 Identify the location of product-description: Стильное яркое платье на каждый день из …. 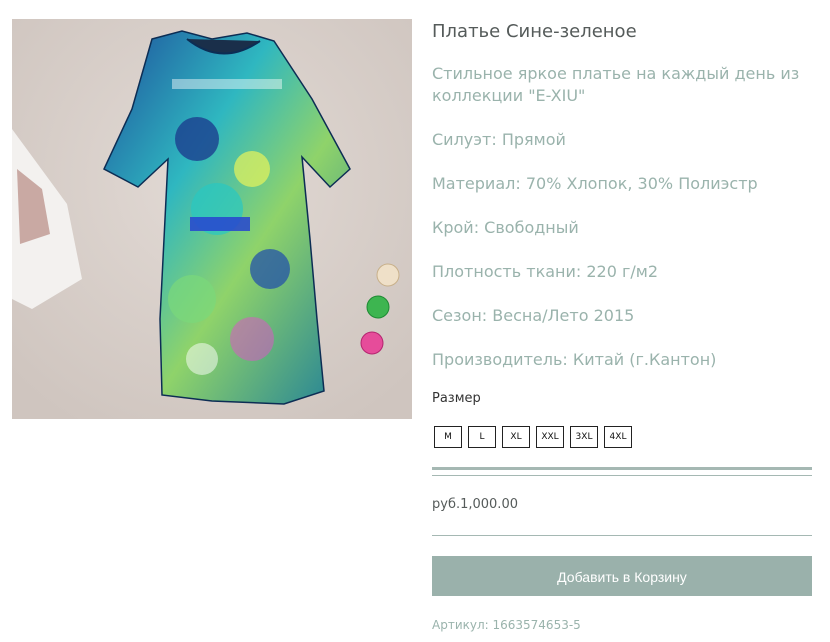
(616, 84).